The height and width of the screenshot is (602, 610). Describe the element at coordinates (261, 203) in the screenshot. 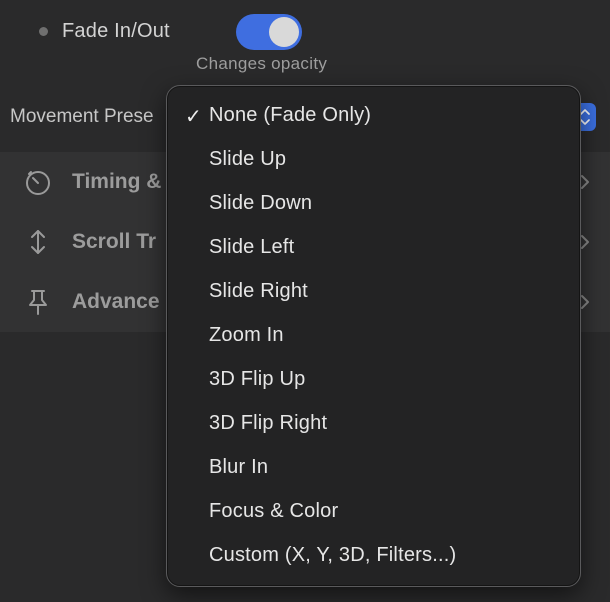

I see `menu-item-label: Slide Down` at that location.